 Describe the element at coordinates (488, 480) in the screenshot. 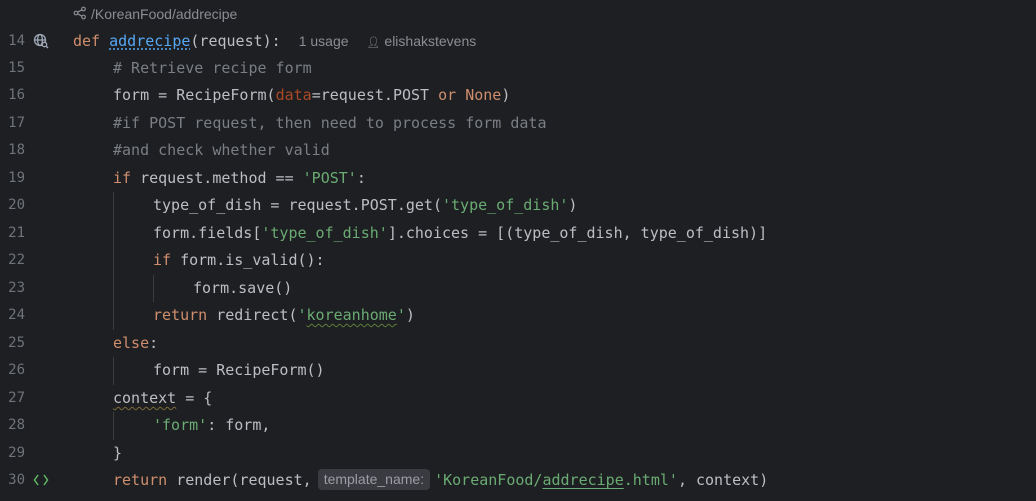

I see `string-literal: 'KoreanFood/` at that location.